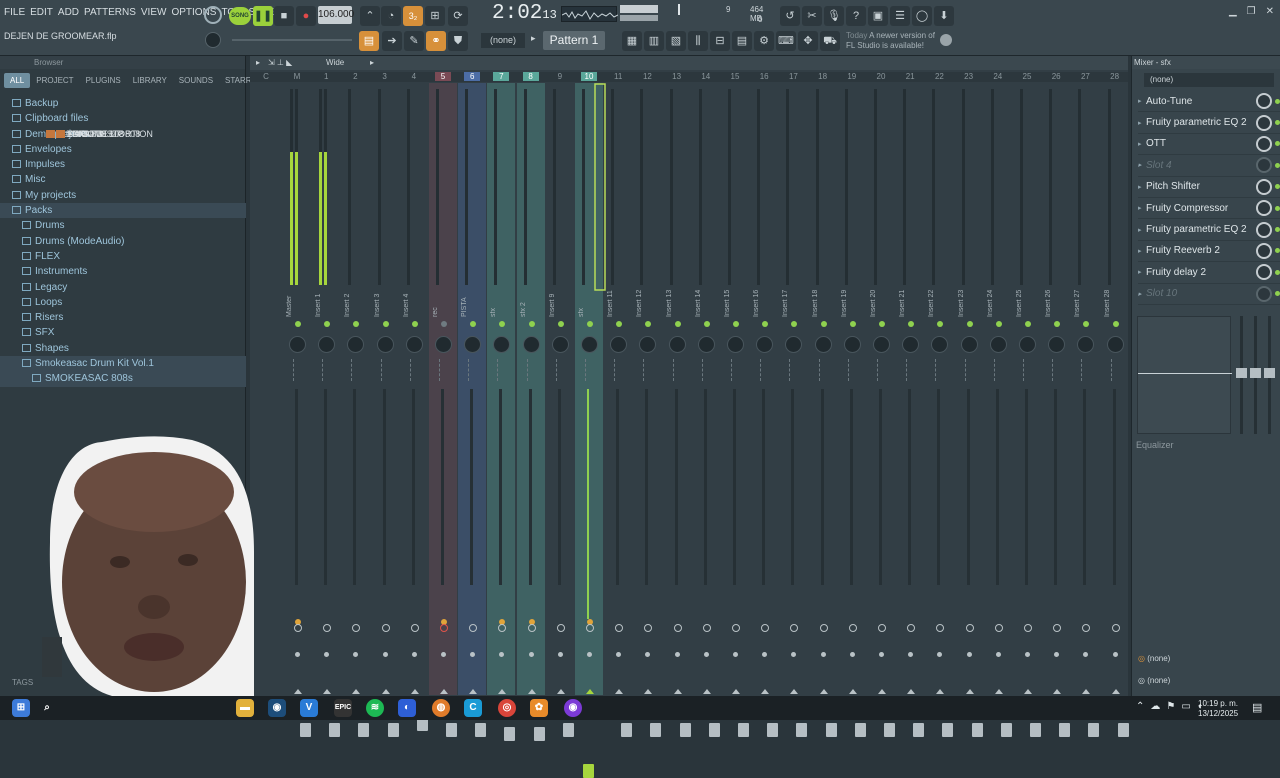  I want to click on insert-input-select: (none), so click(1209, 80).